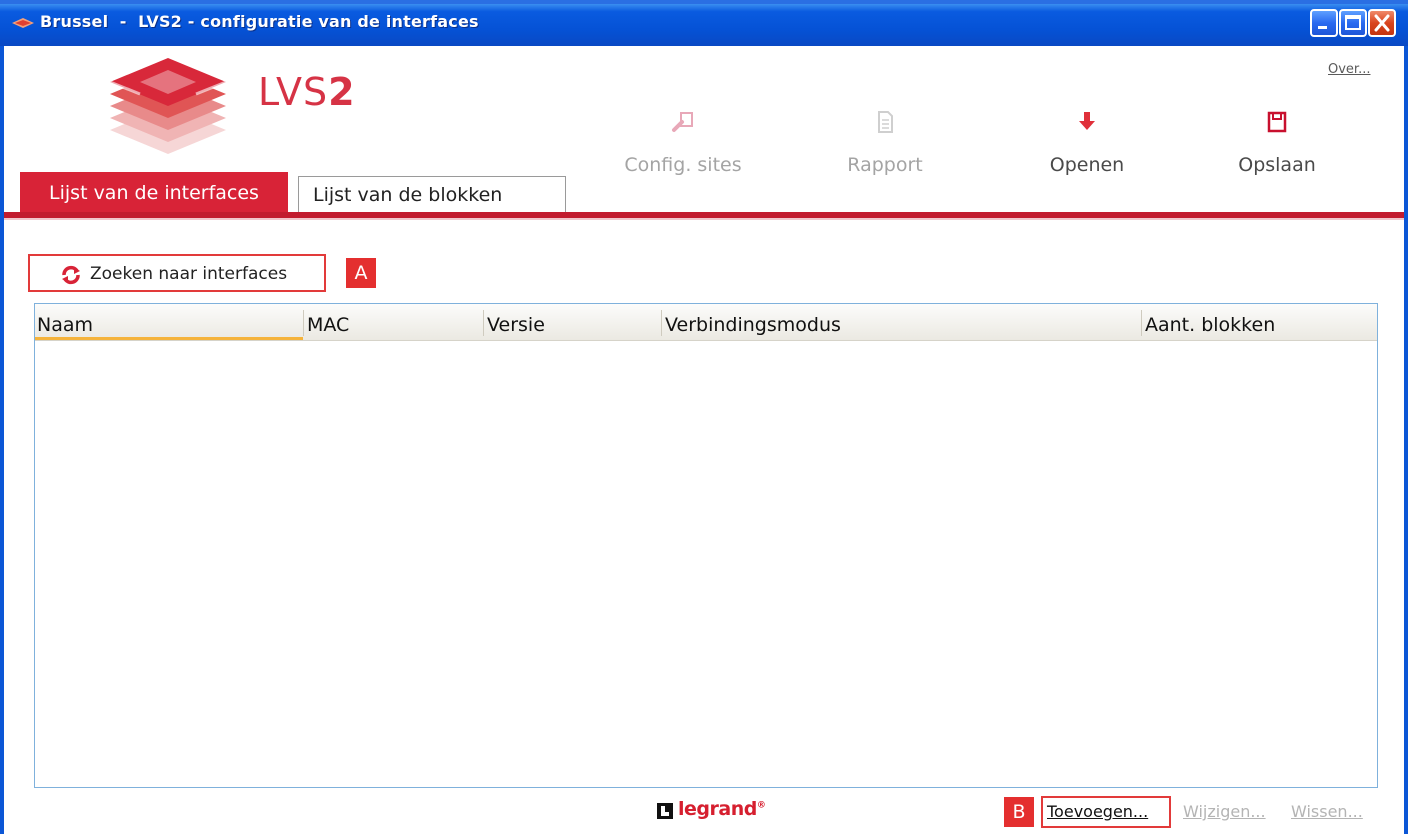  What do you see at coordinates (169, 322) in the screenshot?
I see `column-header-naam: Naam` at bounding box center [169, 322].